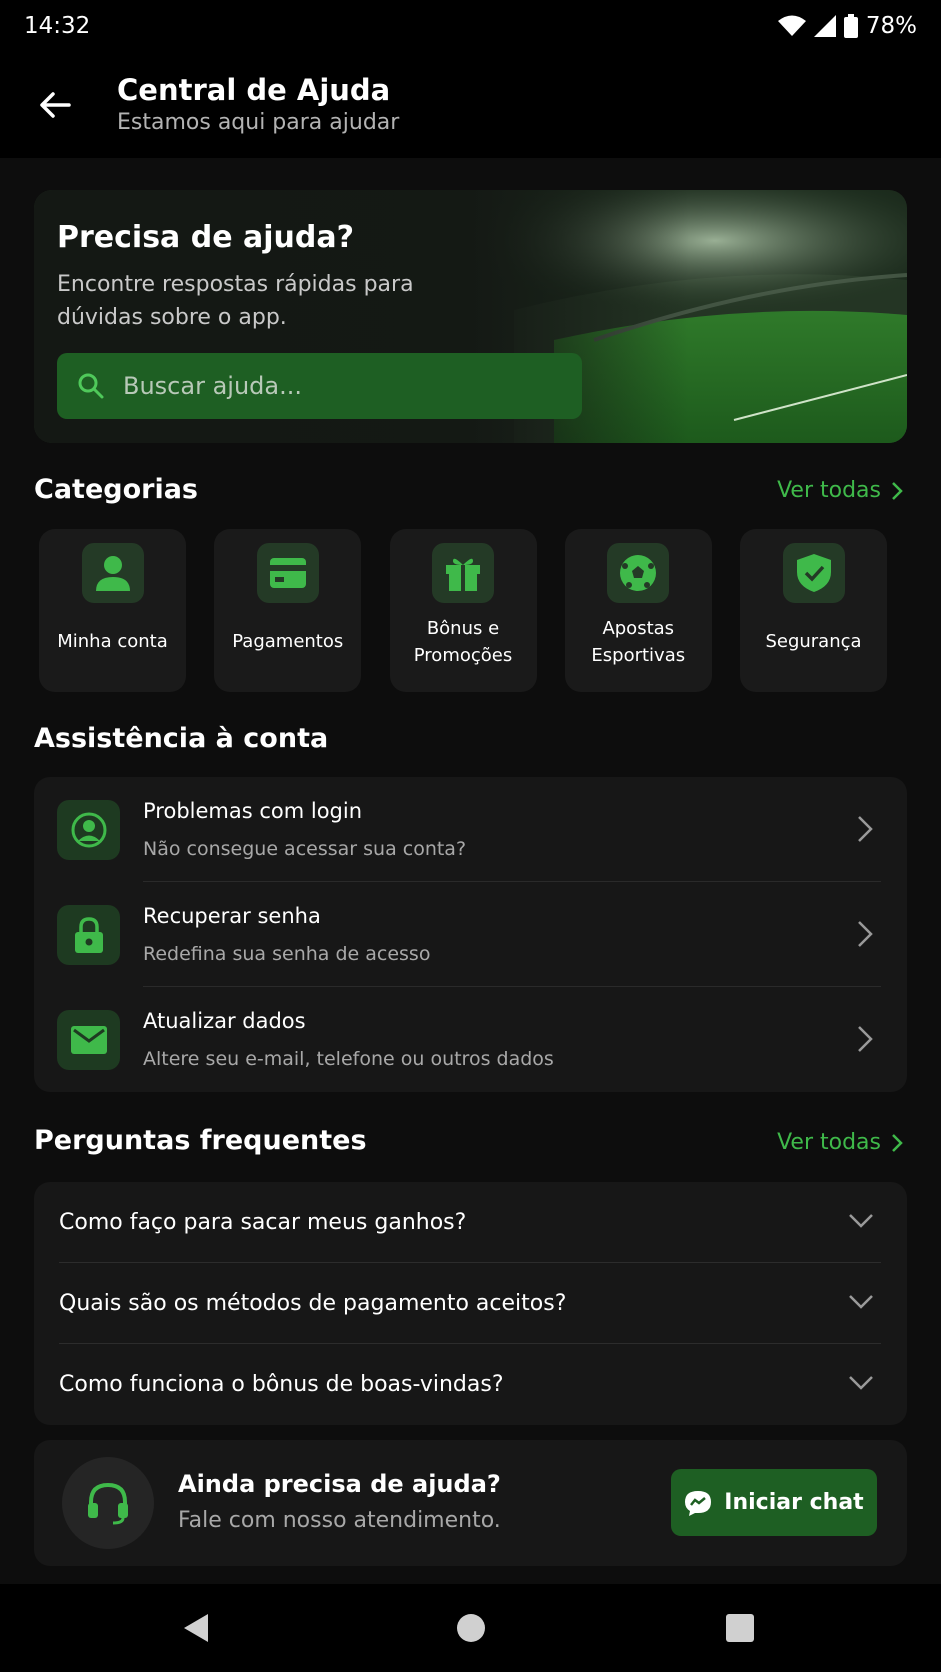  Describe the element at coordinates (813, 610) in the screenshot. I see `category-seguranca: Segurança` at that location.